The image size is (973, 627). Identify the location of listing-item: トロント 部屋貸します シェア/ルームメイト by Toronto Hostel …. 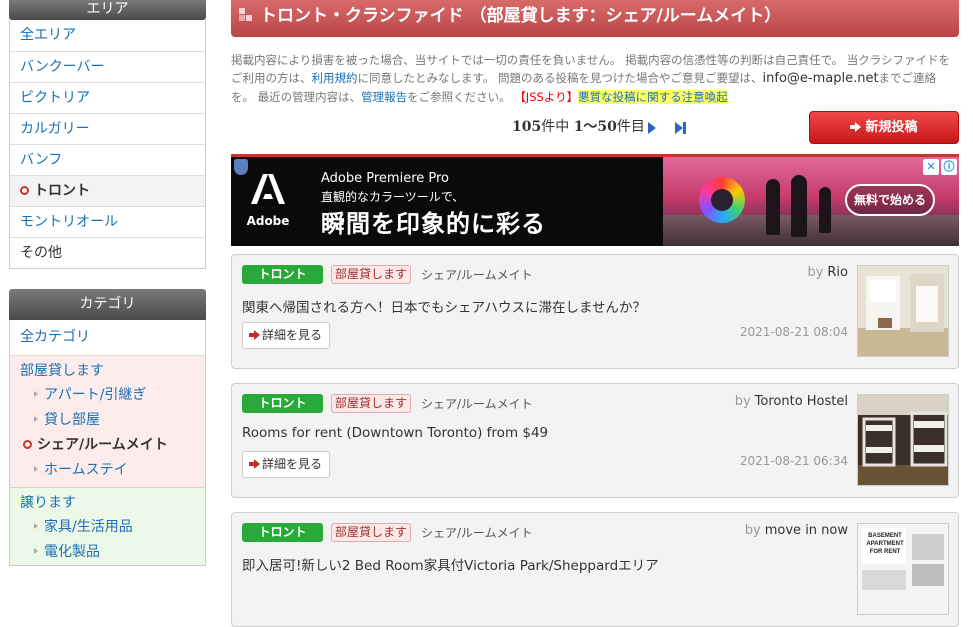
(595, 440).